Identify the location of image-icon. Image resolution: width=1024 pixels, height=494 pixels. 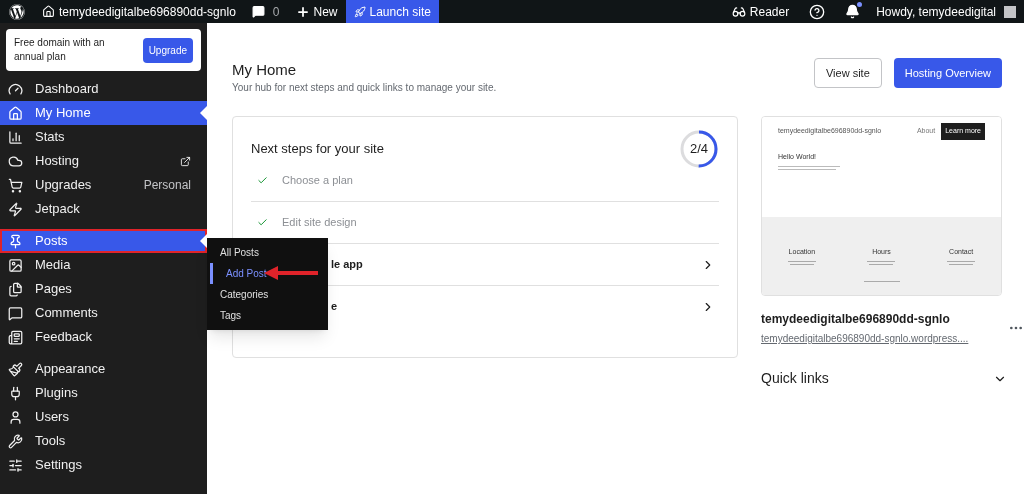
(15, 265).